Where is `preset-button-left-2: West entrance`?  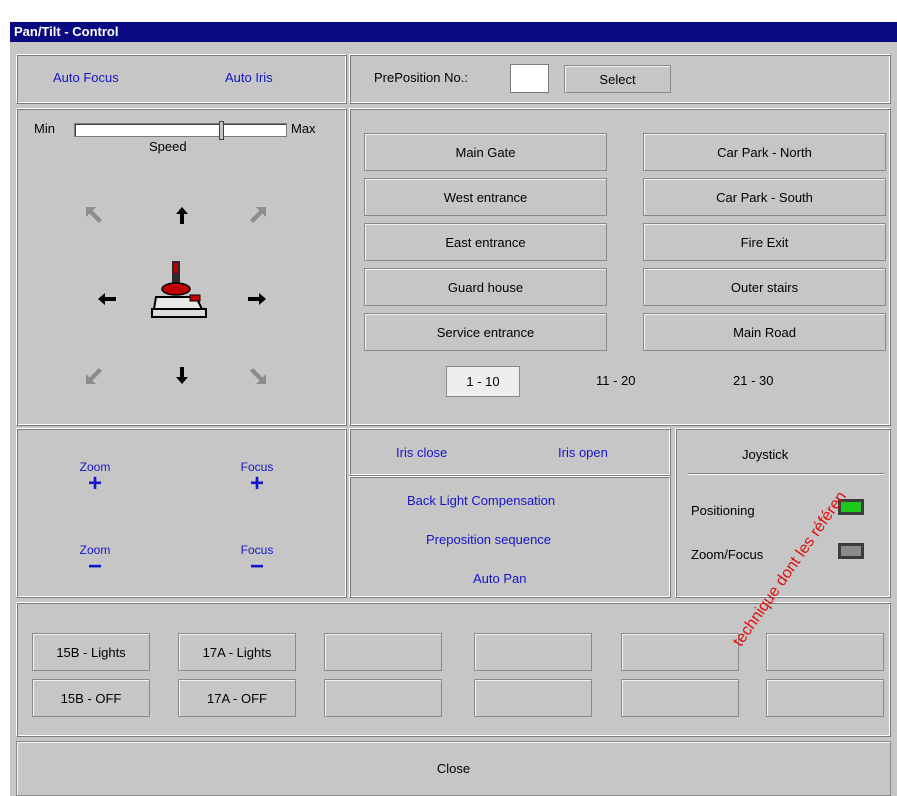 preset-button-left-2: West entrance is located at coordinates (485, 197).